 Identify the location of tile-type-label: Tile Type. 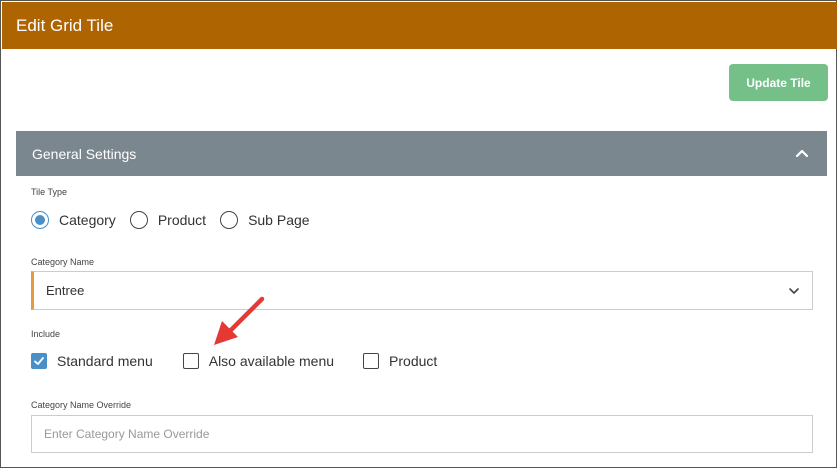
(49, 192).